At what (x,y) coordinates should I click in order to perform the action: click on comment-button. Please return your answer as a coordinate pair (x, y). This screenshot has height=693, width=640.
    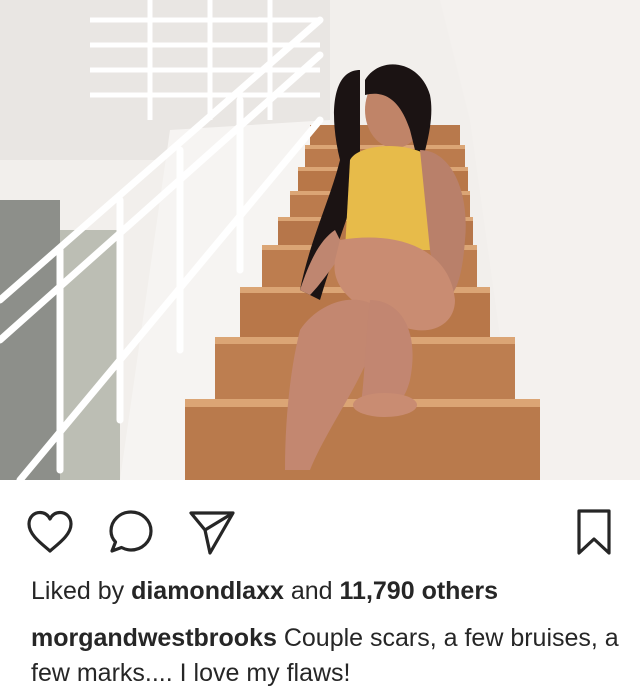
    Looking at the image, I should click on (131, 532).